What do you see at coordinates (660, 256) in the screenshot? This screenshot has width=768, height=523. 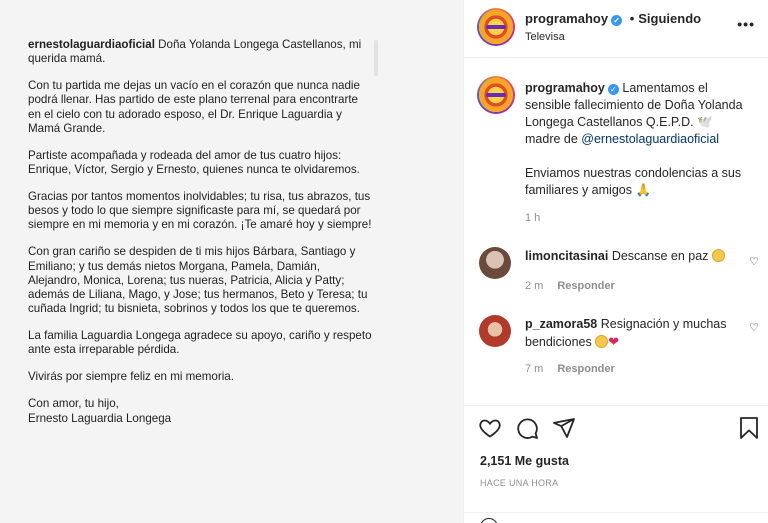 I see `comment-text: Descanse en paz` at bounding box center [660, 256].